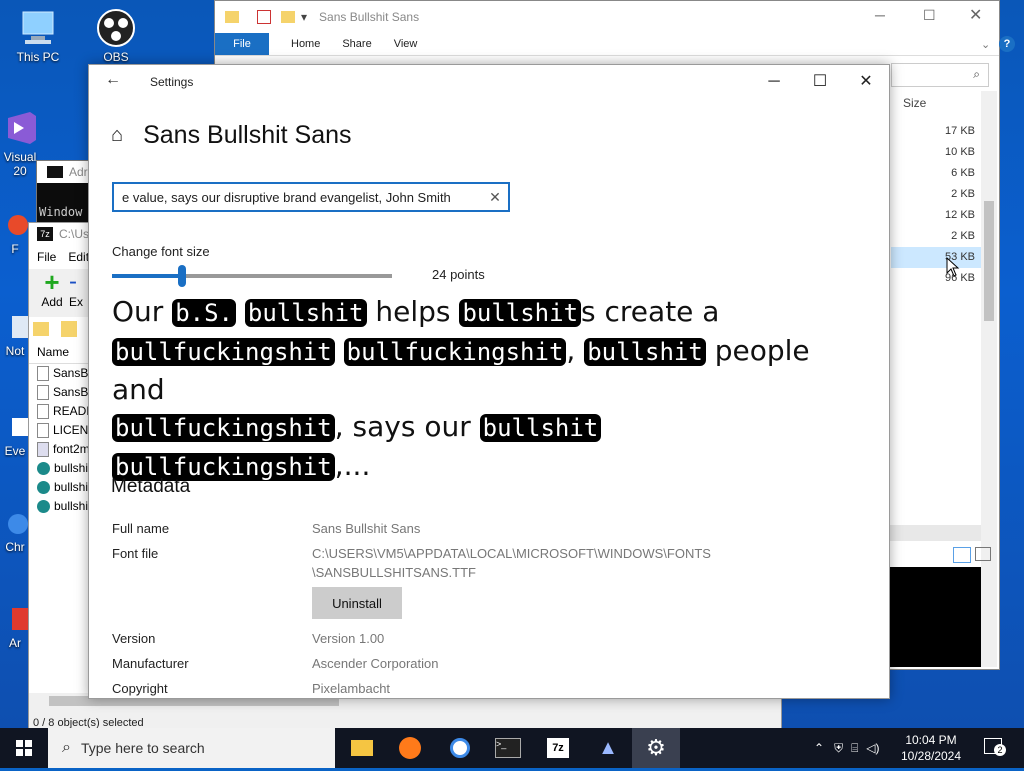 This screenshot has height=771, width=1024. I want to click on network-icon: ⌸, so click(854, 748).